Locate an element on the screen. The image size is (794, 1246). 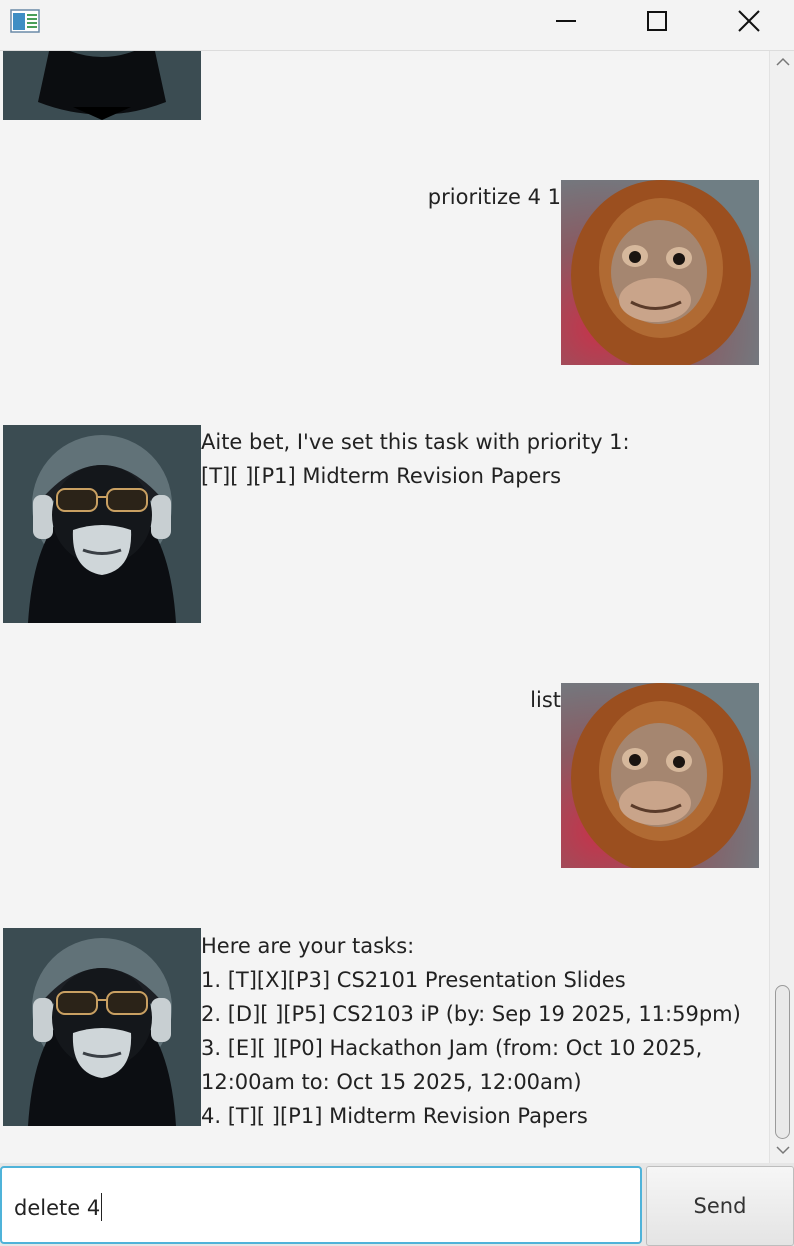
maximize-icon is located at coordinates (657, 22).